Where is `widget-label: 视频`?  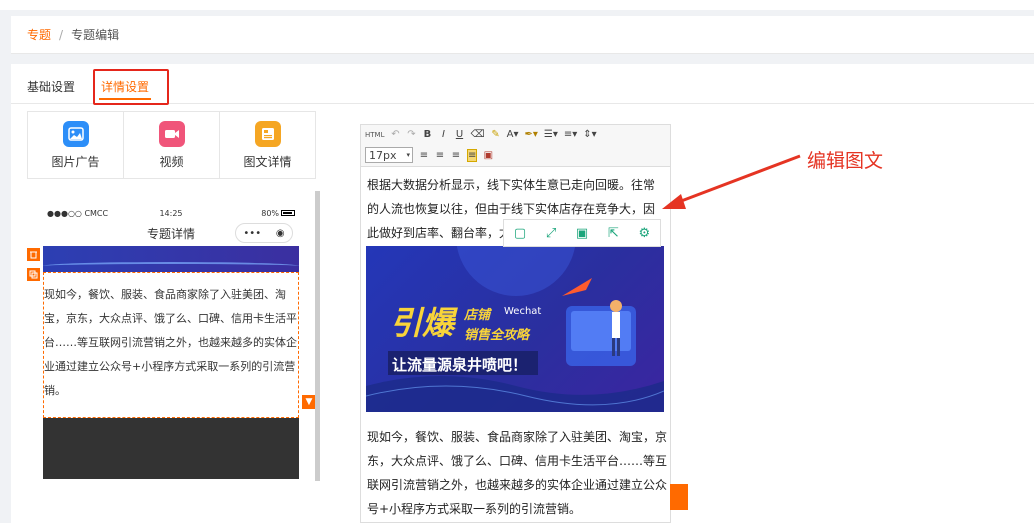 widget-label: 视频 is located at coordinates (171, 161).